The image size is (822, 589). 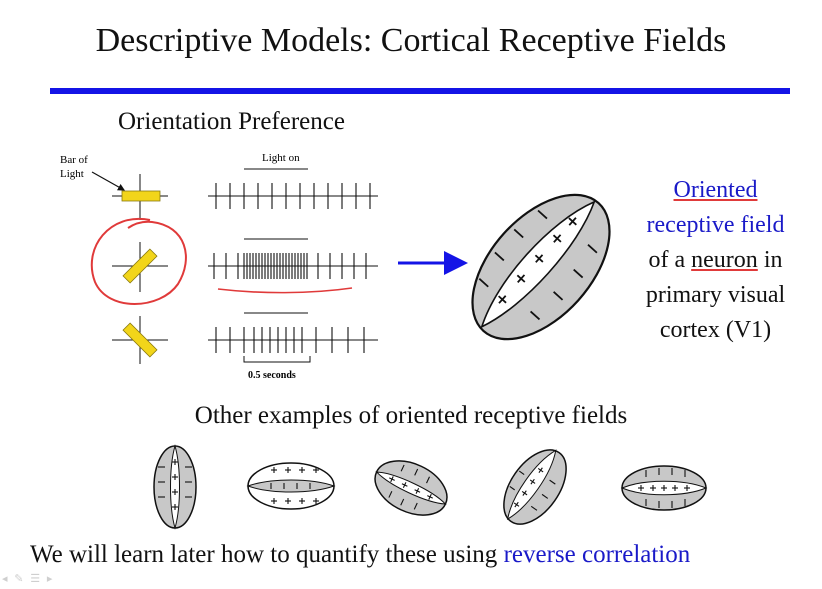 What do you see at coordinates (291, 486) in the screenshot?
I see `example-field-horizontal-center-off` at bounding box center [291, 486].